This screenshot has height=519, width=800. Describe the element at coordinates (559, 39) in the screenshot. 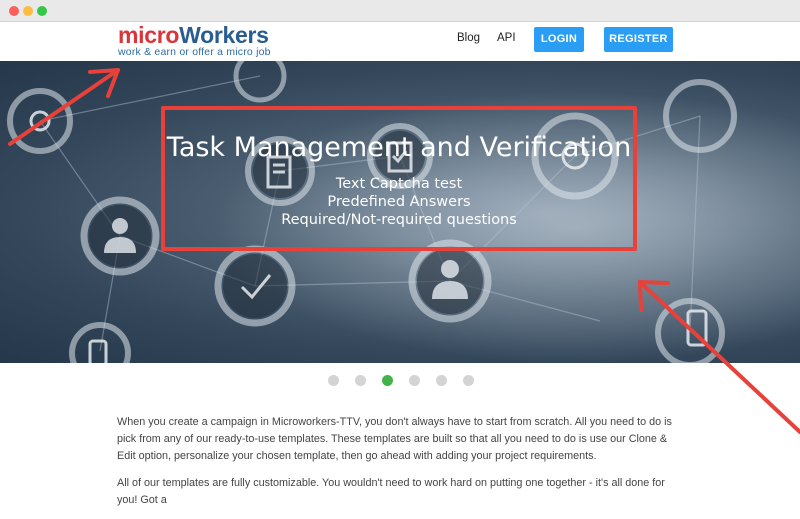

I see `login-button: LOGIN` at that location.